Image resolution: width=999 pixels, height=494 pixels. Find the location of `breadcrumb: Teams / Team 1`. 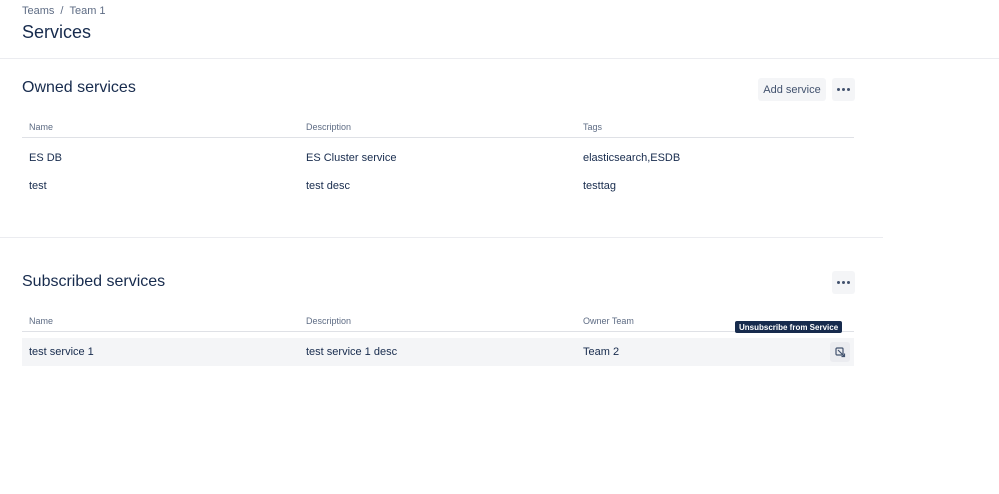

breadcrumb: Teams / Team 1 is located at coordinates (64, 11).